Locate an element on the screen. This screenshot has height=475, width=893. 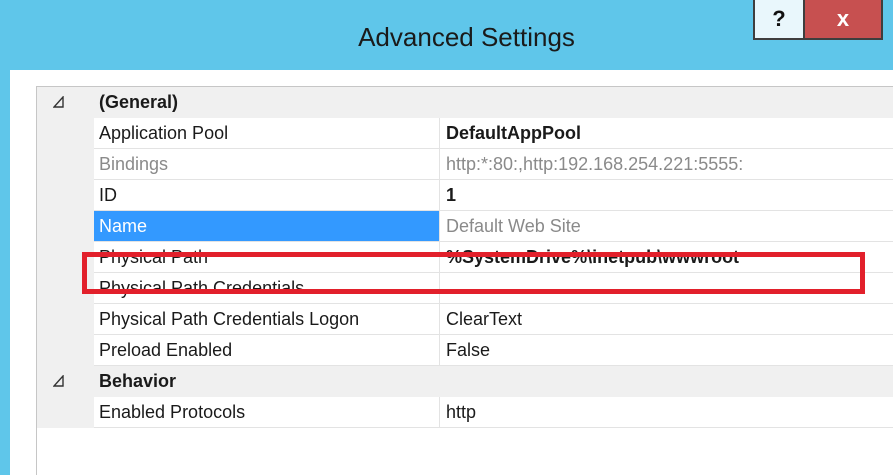
property-name: Physical Path Credentials Logon is located at coordinates (267, 319).